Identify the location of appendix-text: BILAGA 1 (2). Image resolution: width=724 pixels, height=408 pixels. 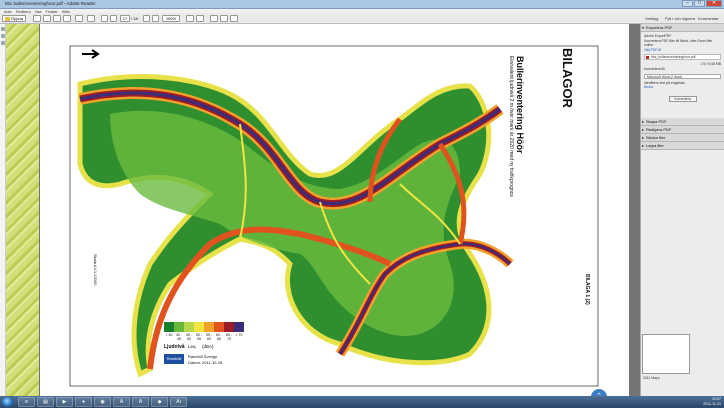
(587, 289).